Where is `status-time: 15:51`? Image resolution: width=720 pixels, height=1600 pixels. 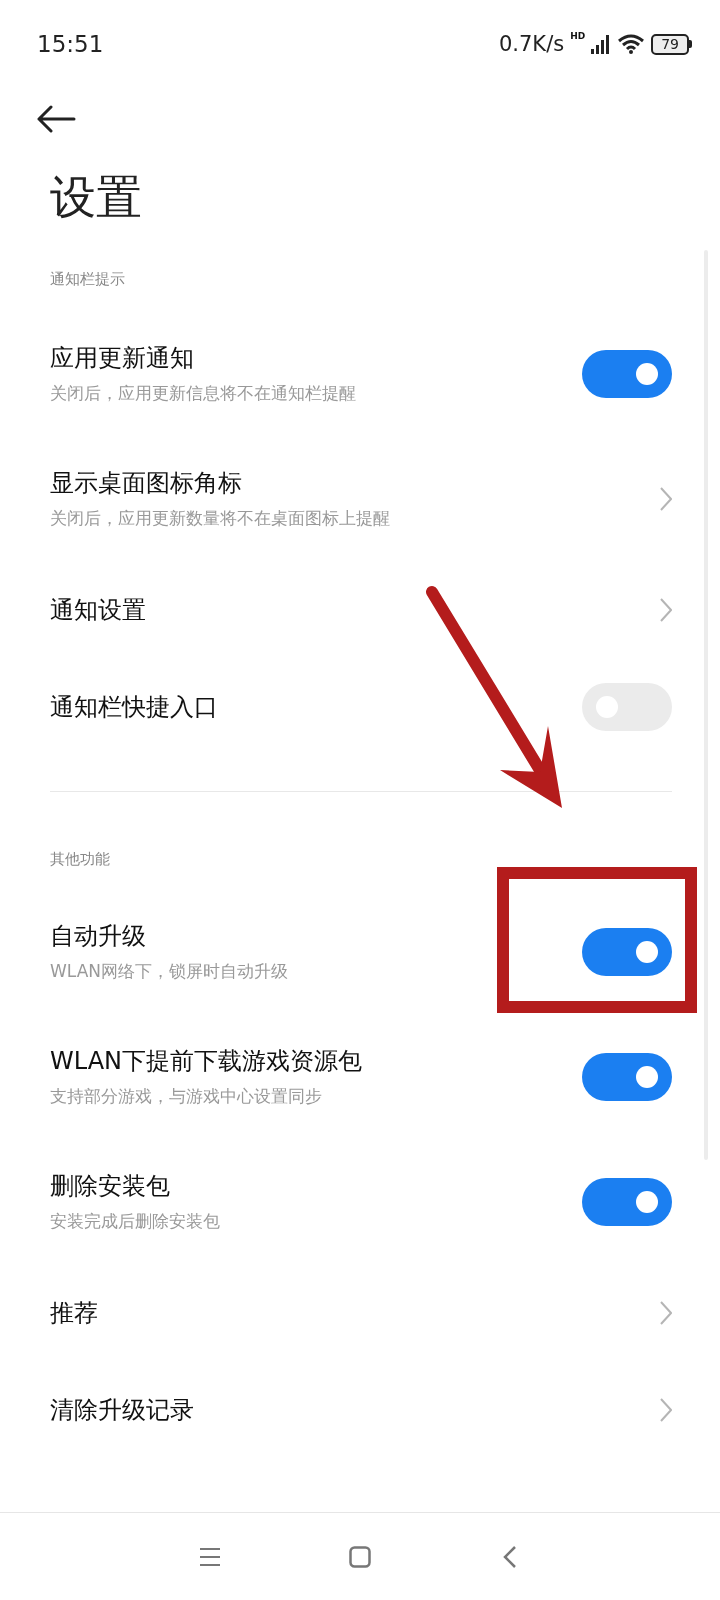 status-time: 15:51 is located at coordinates (70, 44).